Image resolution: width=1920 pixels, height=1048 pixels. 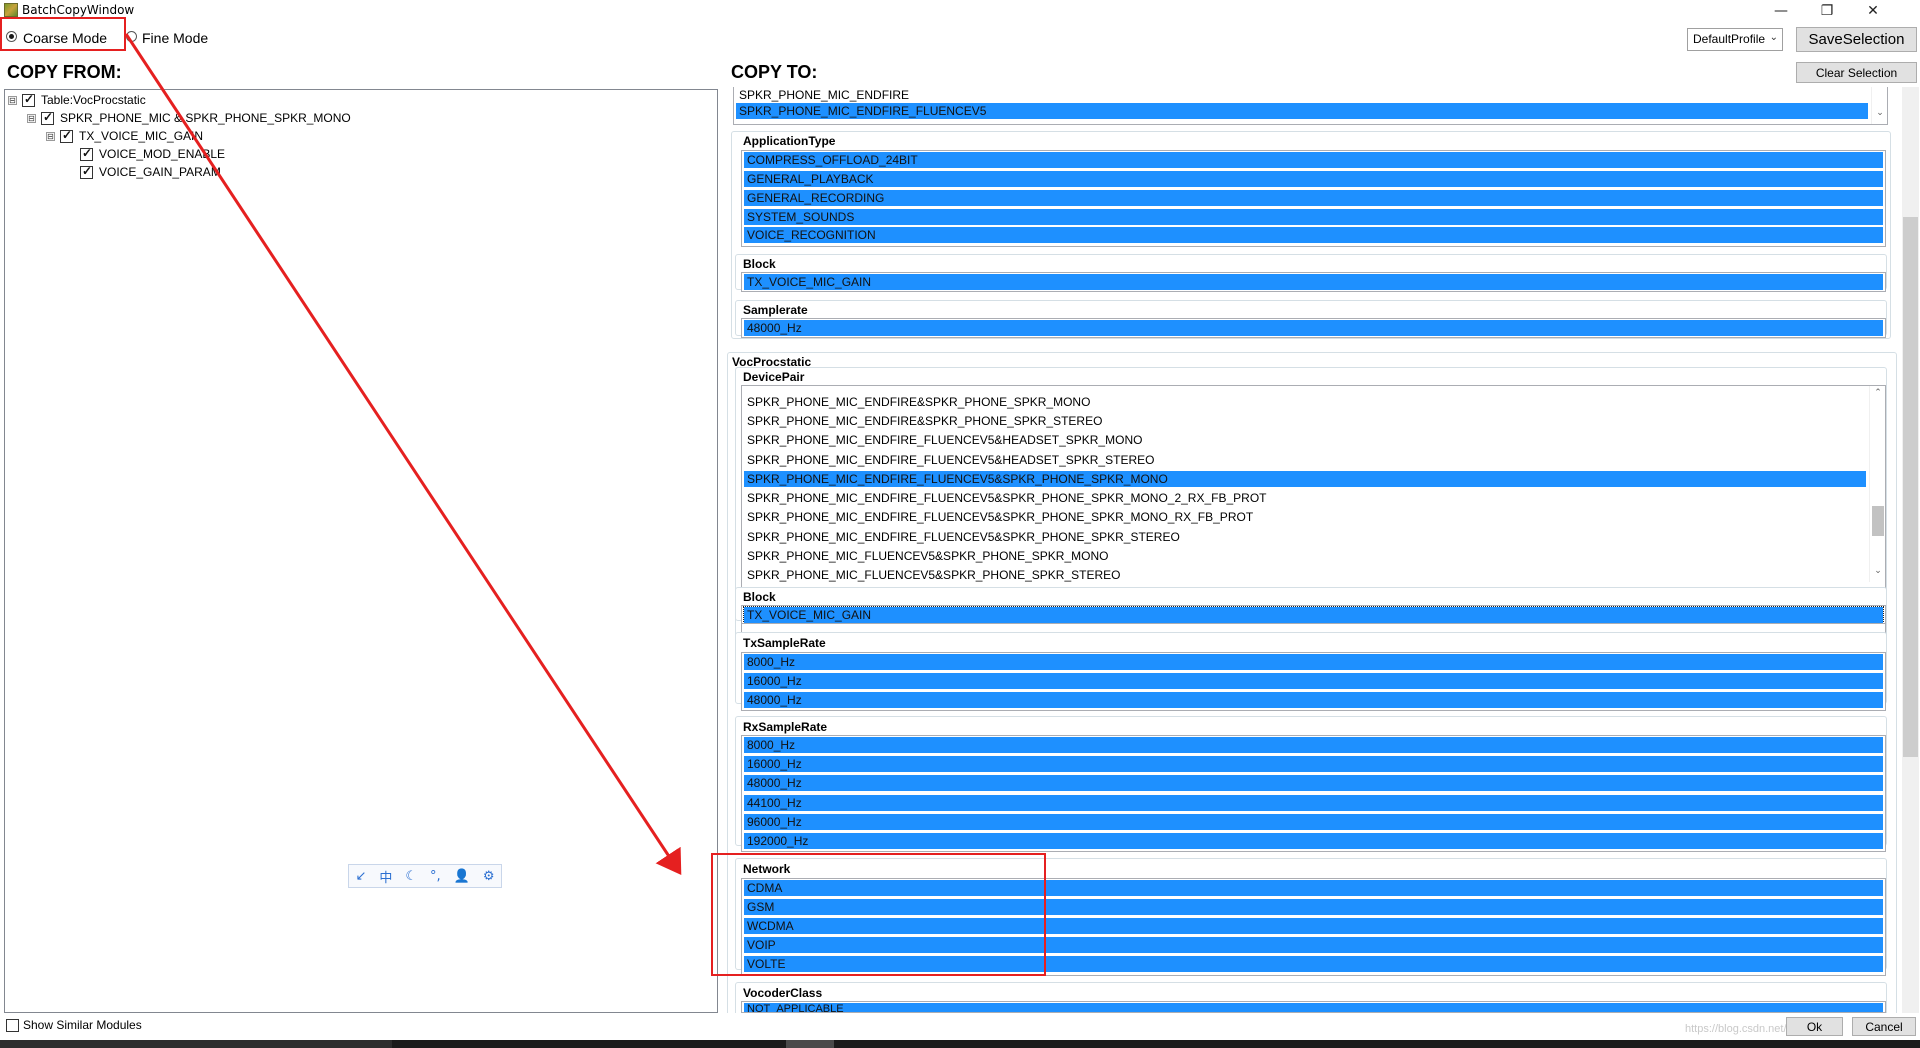 I want to click on tree-node-label: VOICE_GAIN_PARAM, so click(x=160, y=172).